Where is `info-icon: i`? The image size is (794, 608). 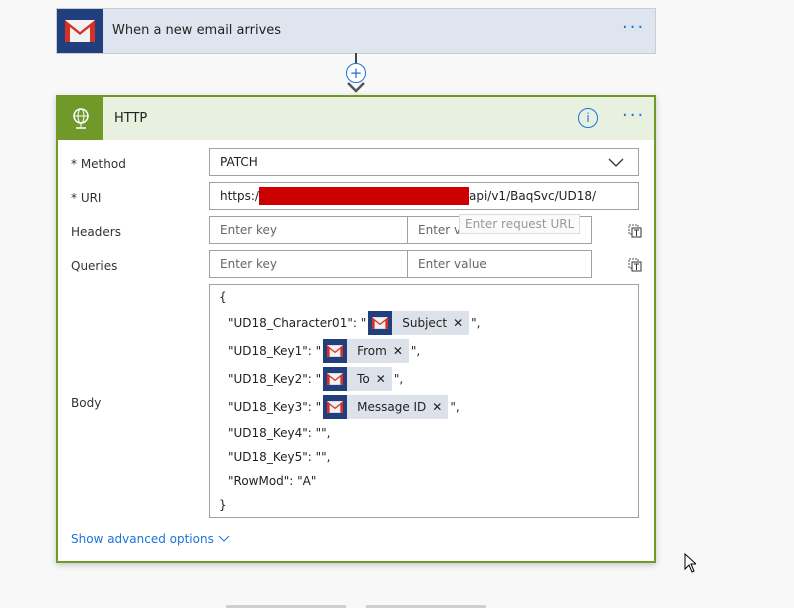 info-icon: i is located at coordinates (588, 118).